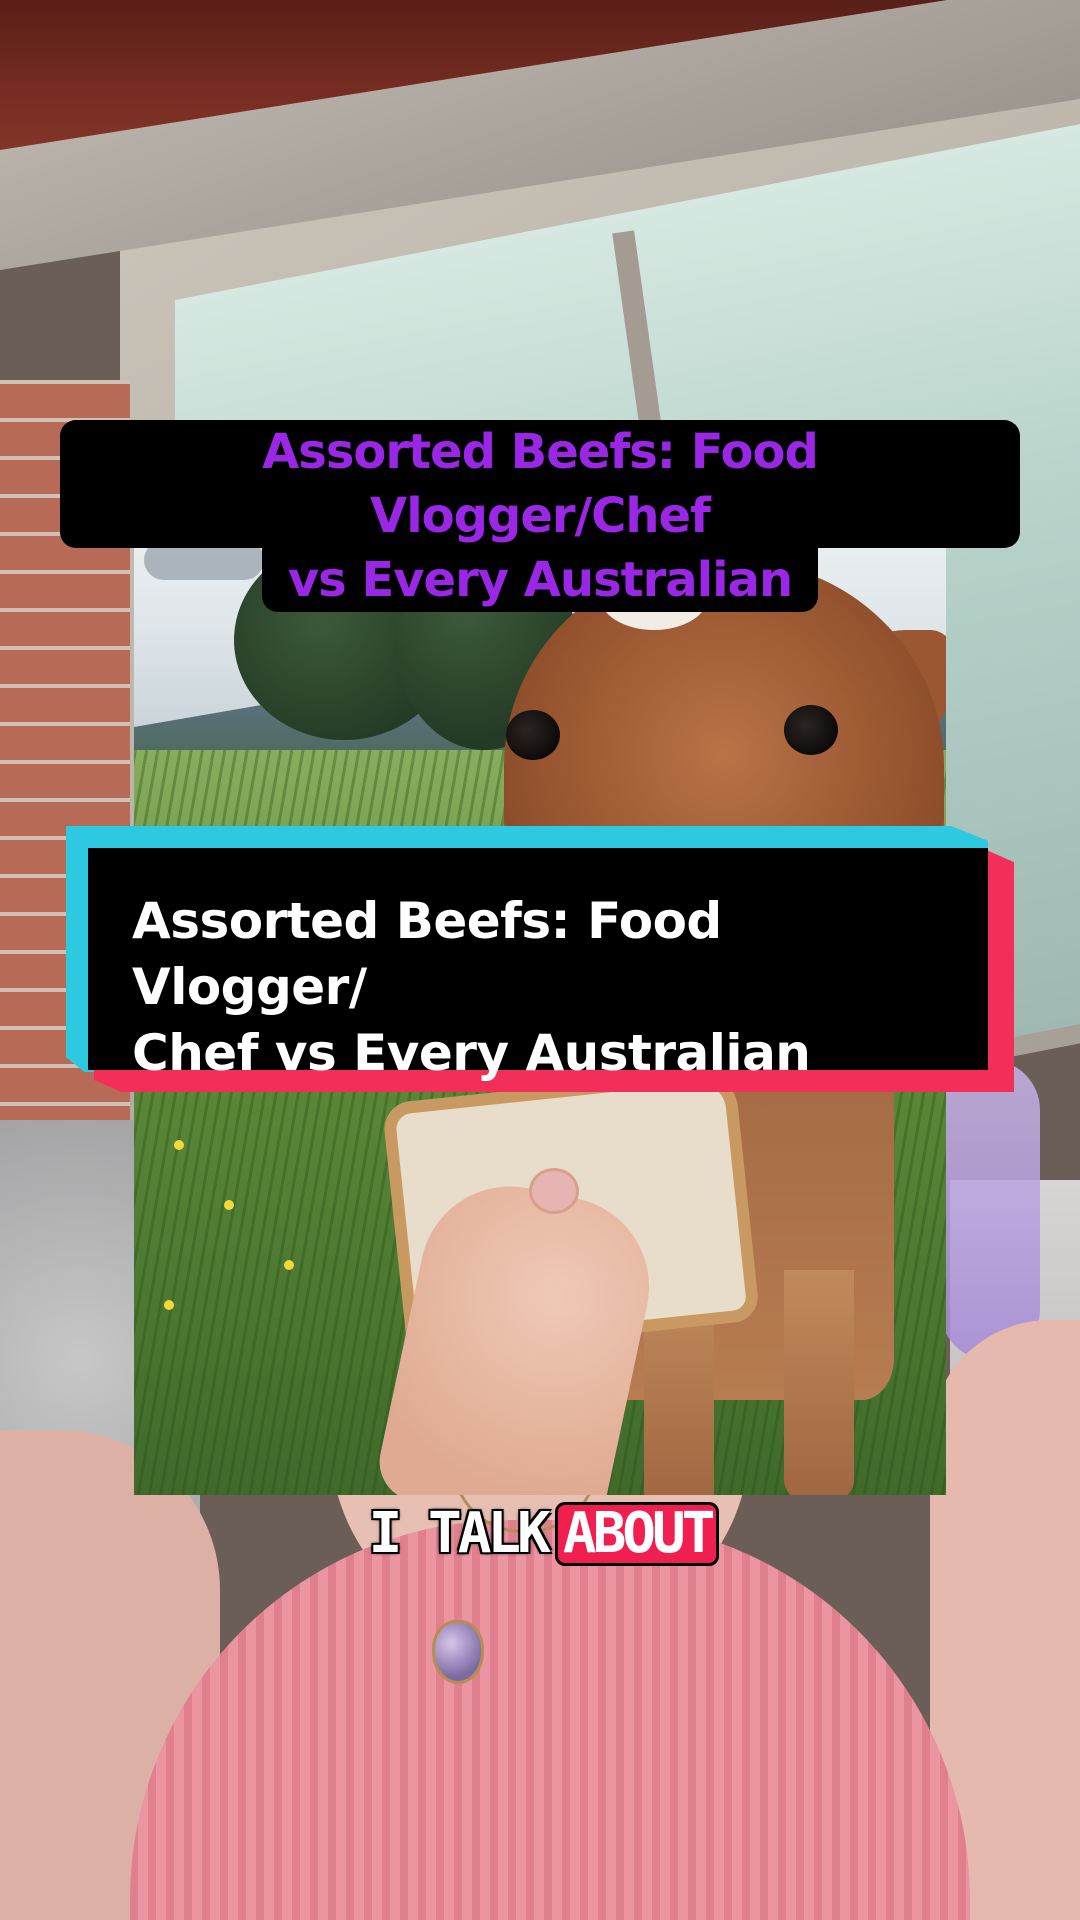  I want to click on caption-word-highlighted: ABOUT, so click(637, 1534).